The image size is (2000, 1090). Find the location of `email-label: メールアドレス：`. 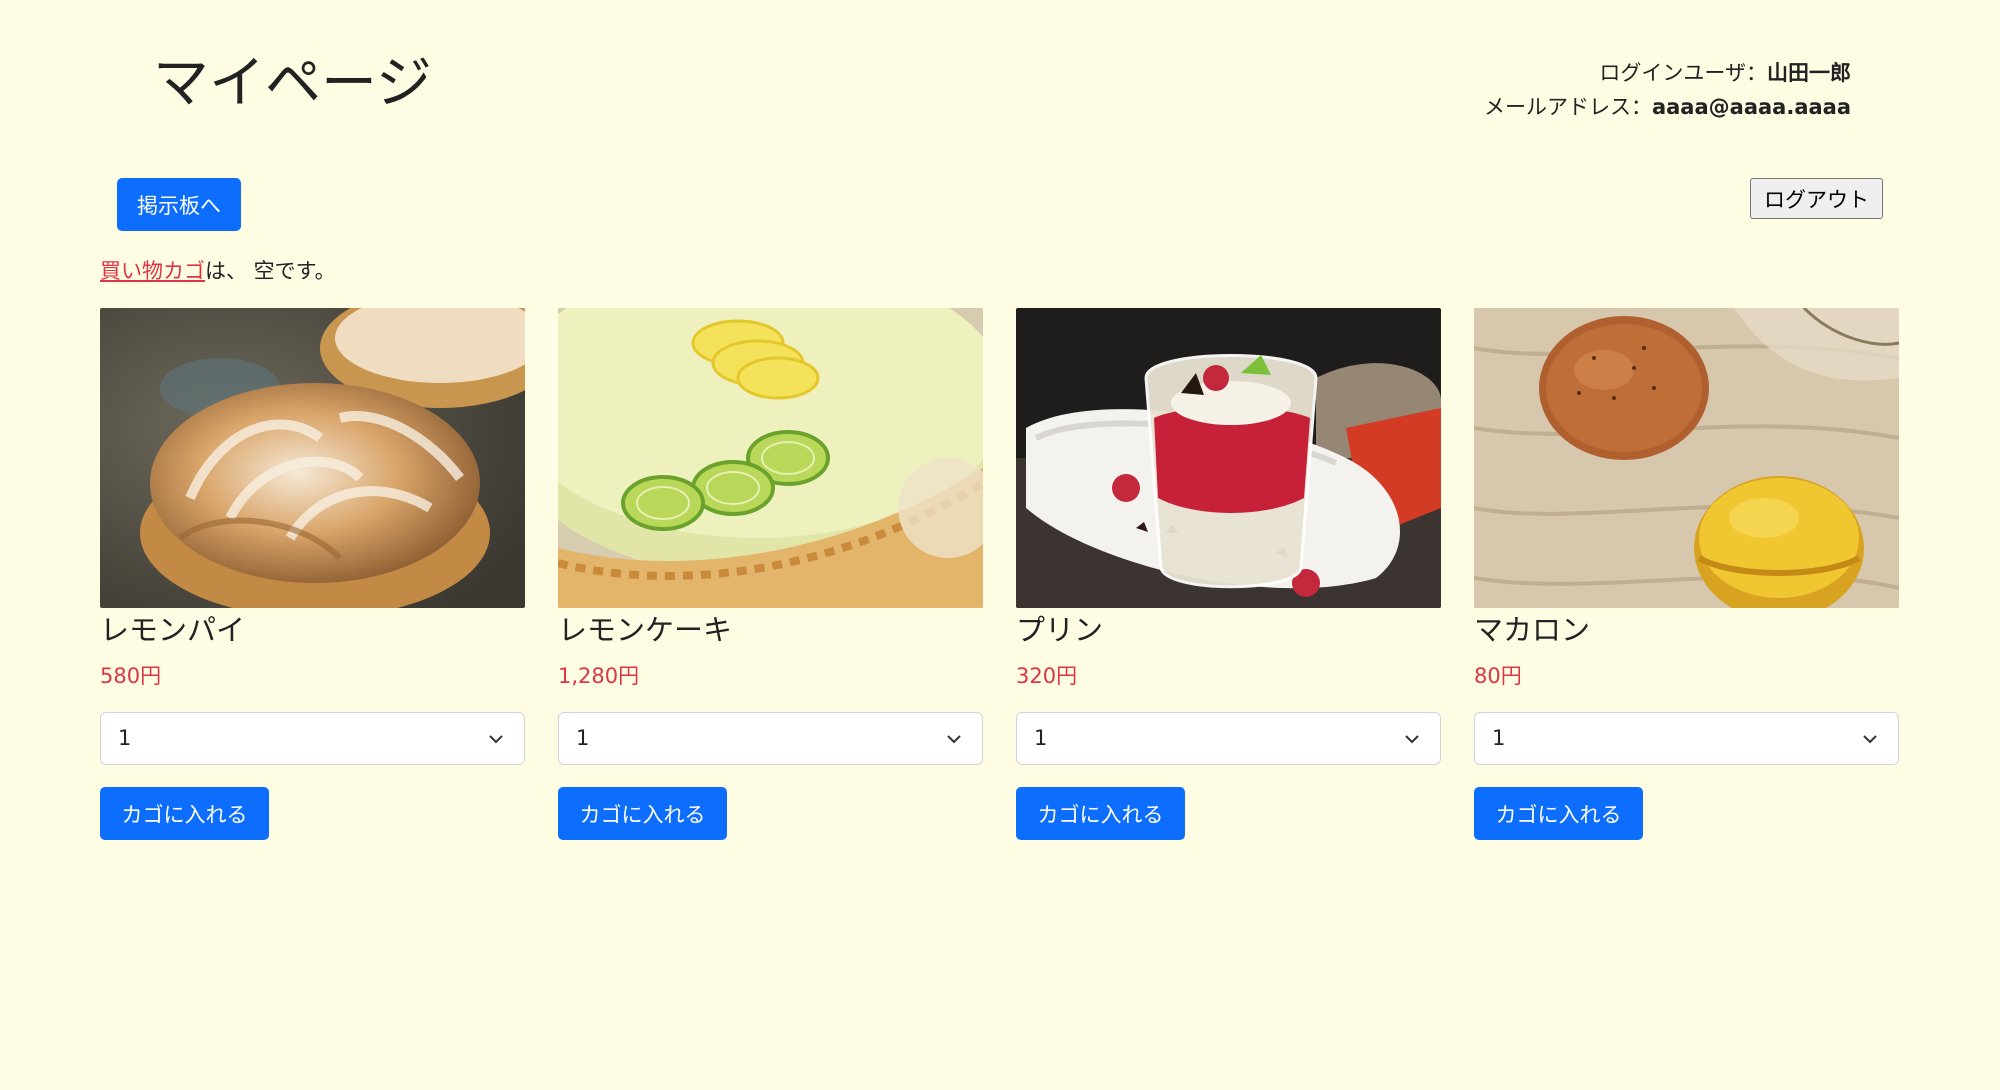

email-label: メールアドレス： is located at coordinates (1567, 107).